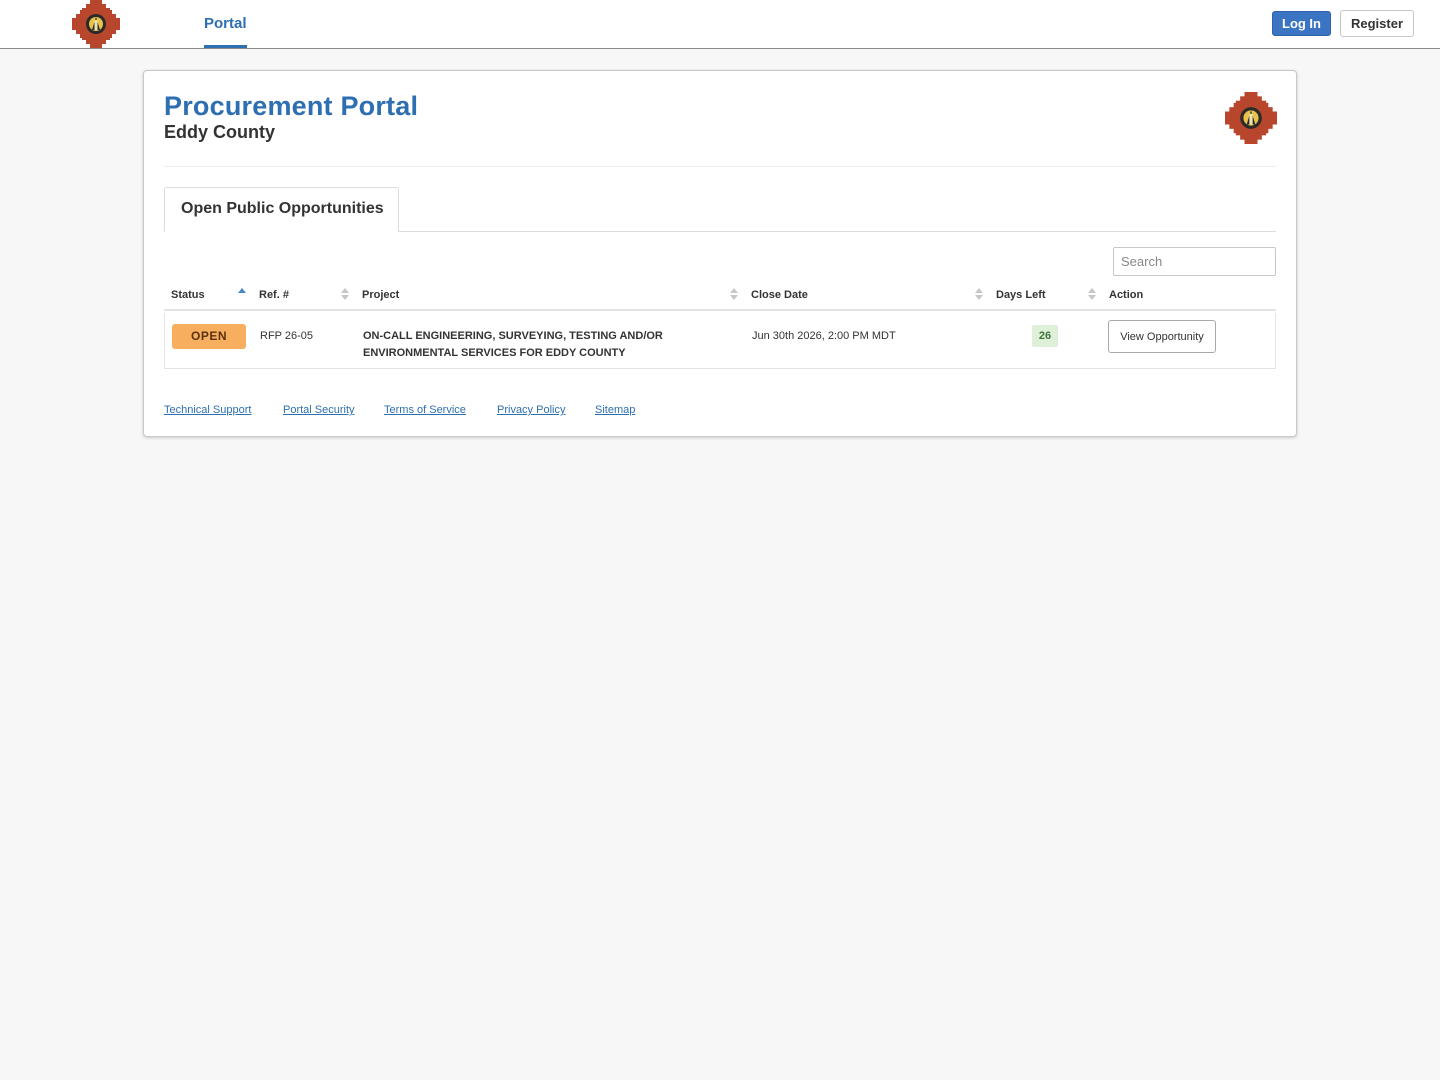 The width and height of the screenshot is (1440, 1080). I want to click on page-title: Procurement Portal, so click(291, 106).